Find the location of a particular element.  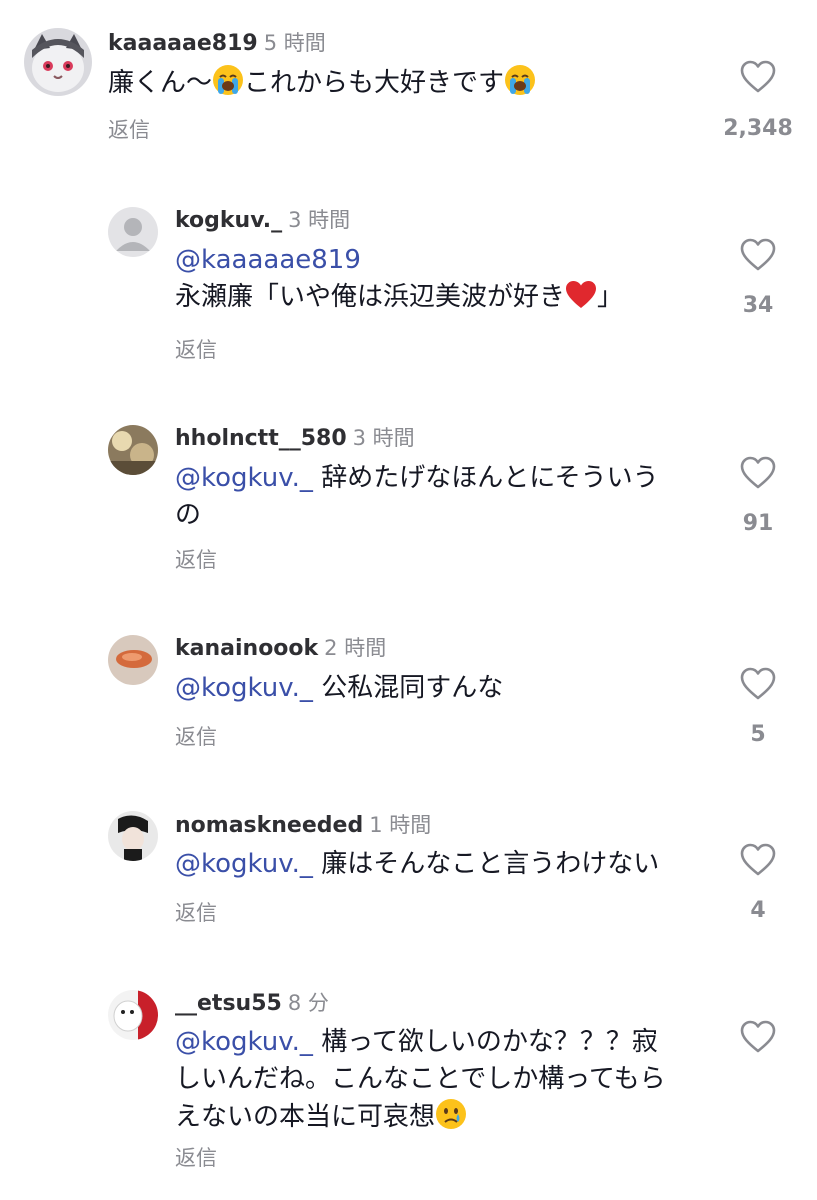

cat-avatar-icon is located at coordinates (58, 62).